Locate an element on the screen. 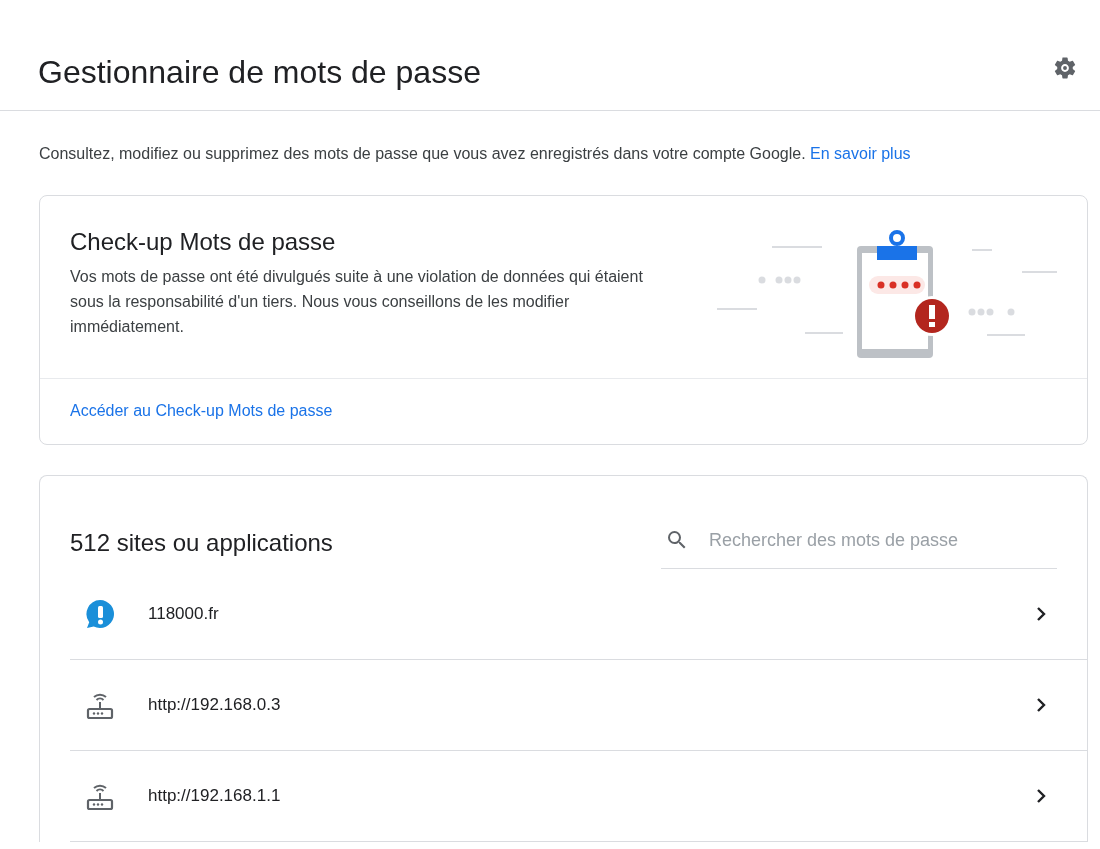 The width and height of the screenshot is (1100, 849). site-name: http://192.168.1.1 is located at coordinates (215, 796).